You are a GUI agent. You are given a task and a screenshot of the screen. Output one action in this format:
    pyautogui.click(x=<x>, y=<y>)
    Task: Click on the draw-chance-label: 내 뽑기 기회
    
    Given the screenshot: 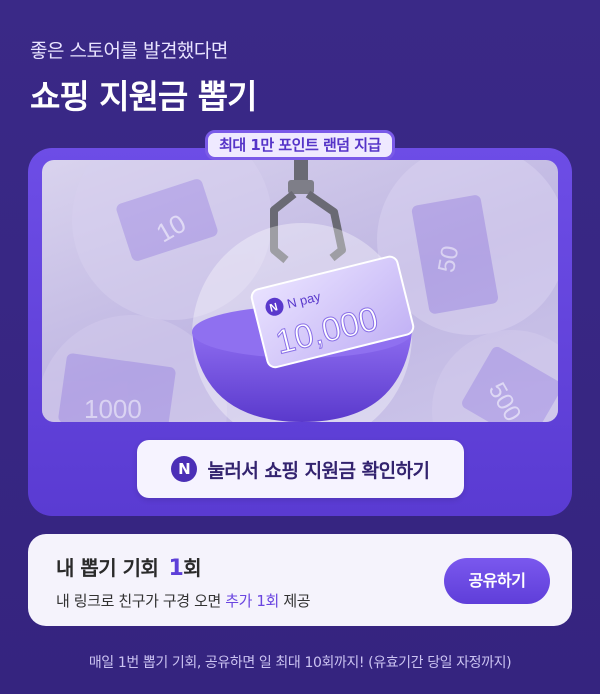 What is the action you would take?
    pyautogui.click(x=107, y=568)
    